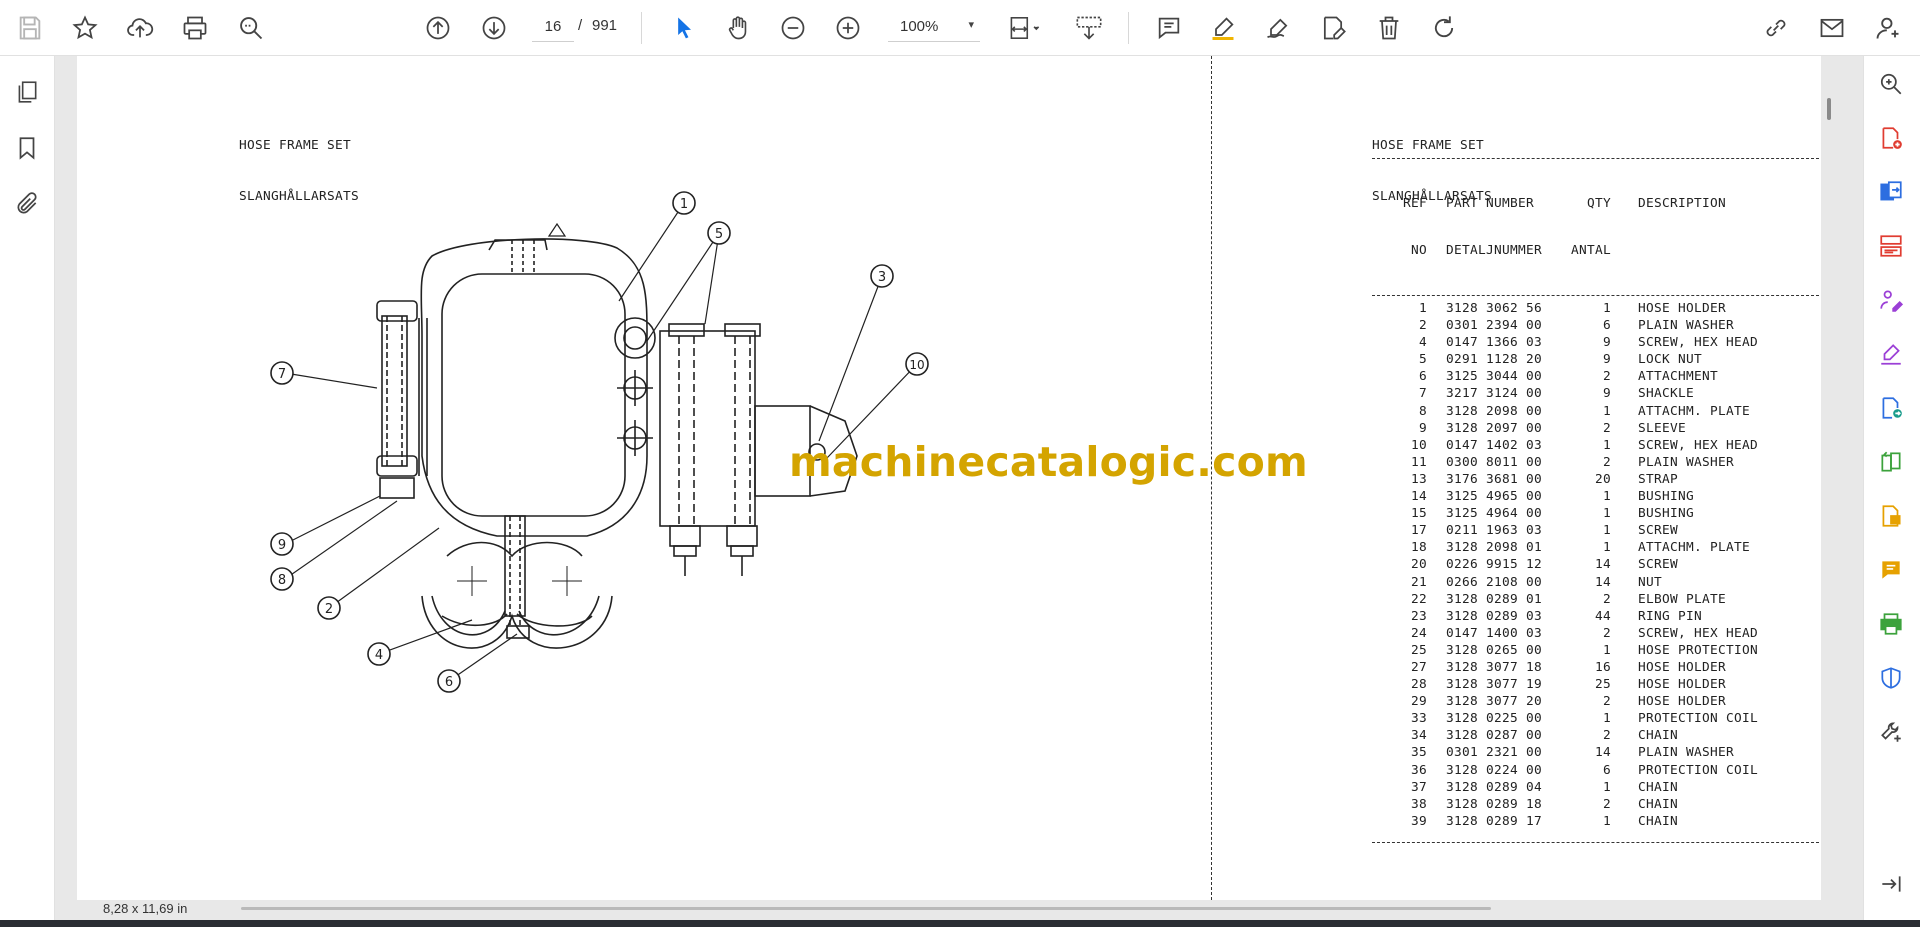 The width and height of the screenshot is (1920, 927). What do you see at coordinates (1891, 570) in the screenshot?
I see `comment-tool-icon` at bounding box center [1891, 570].